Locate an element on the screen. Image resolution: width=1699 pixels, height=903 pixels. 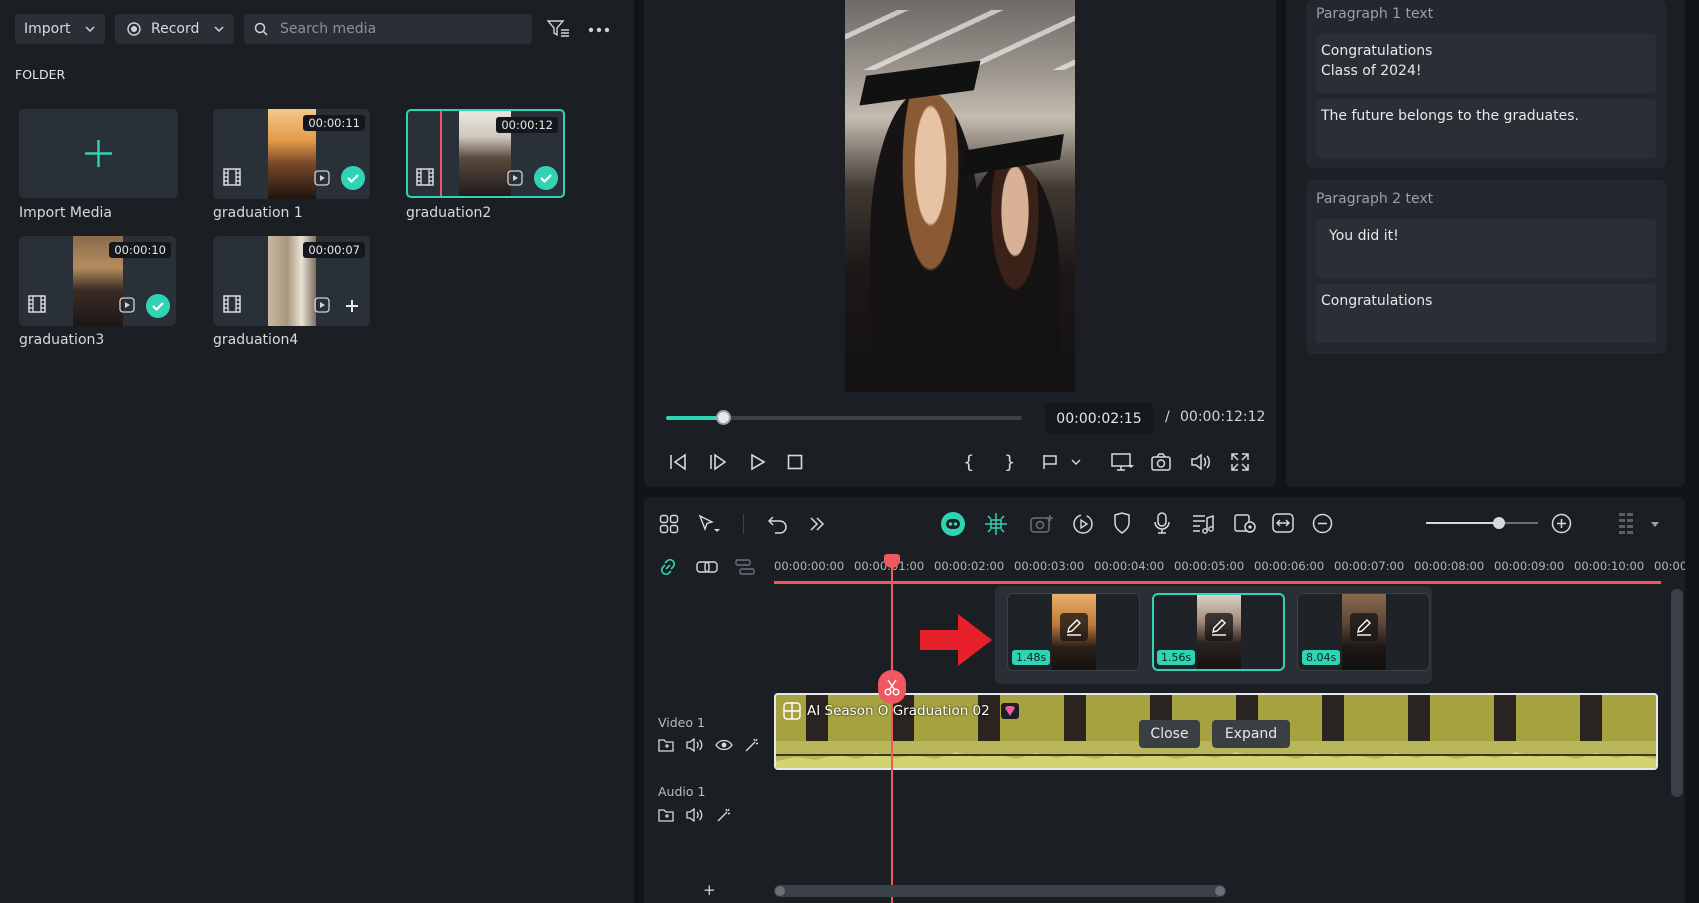
paragraph-1-label: Paragraph 1 text is located at coordinates (1375, 14).